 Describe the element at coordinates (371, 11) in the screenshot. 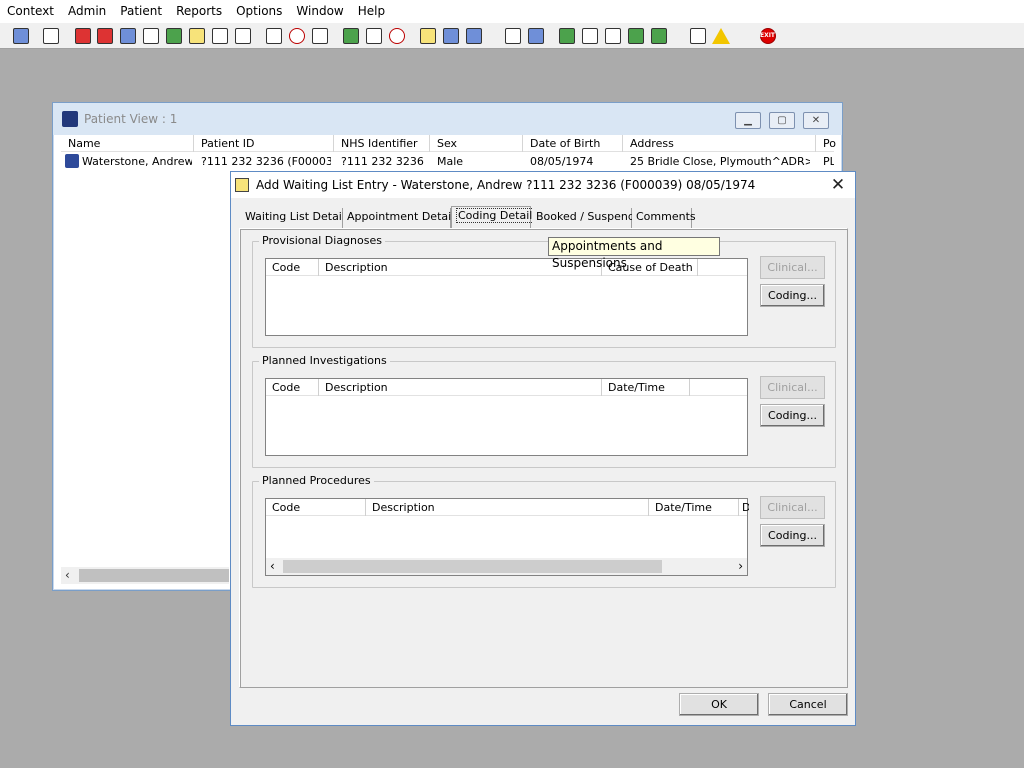

I see `menu-help: Help` at that location.